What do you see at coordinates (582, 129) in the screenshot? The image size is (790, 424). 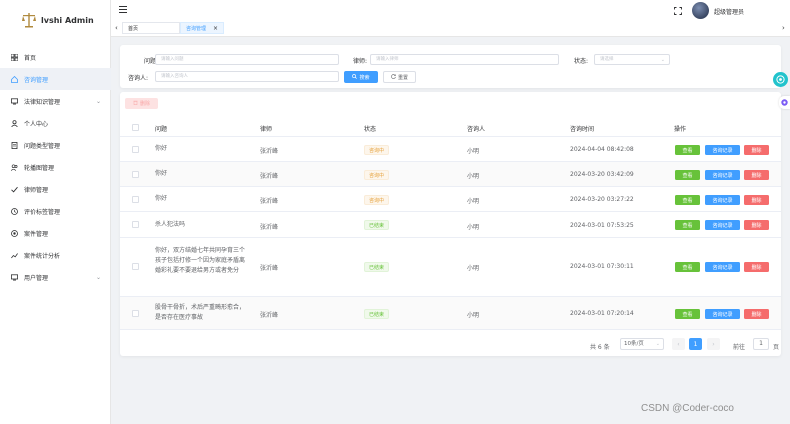 I see `column-header-time: 咨询时间` at bounding box center [582, 129].